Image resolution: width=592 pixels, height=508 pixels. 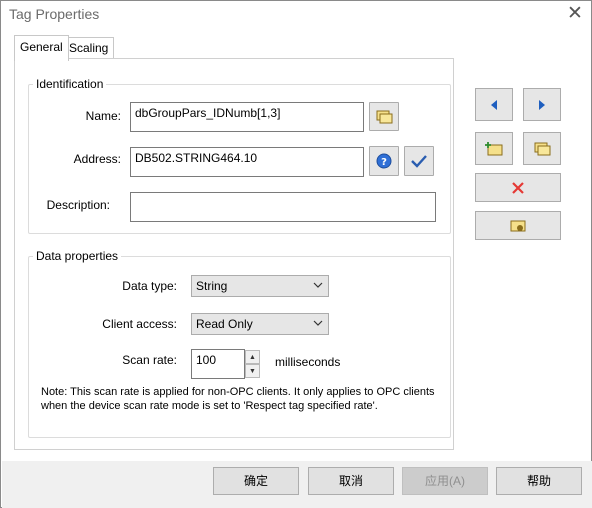 What do you see at coordinates (139, 324) in the screenshot?
I see `client-access-label: Client access:` at bounding box center [139, 324].